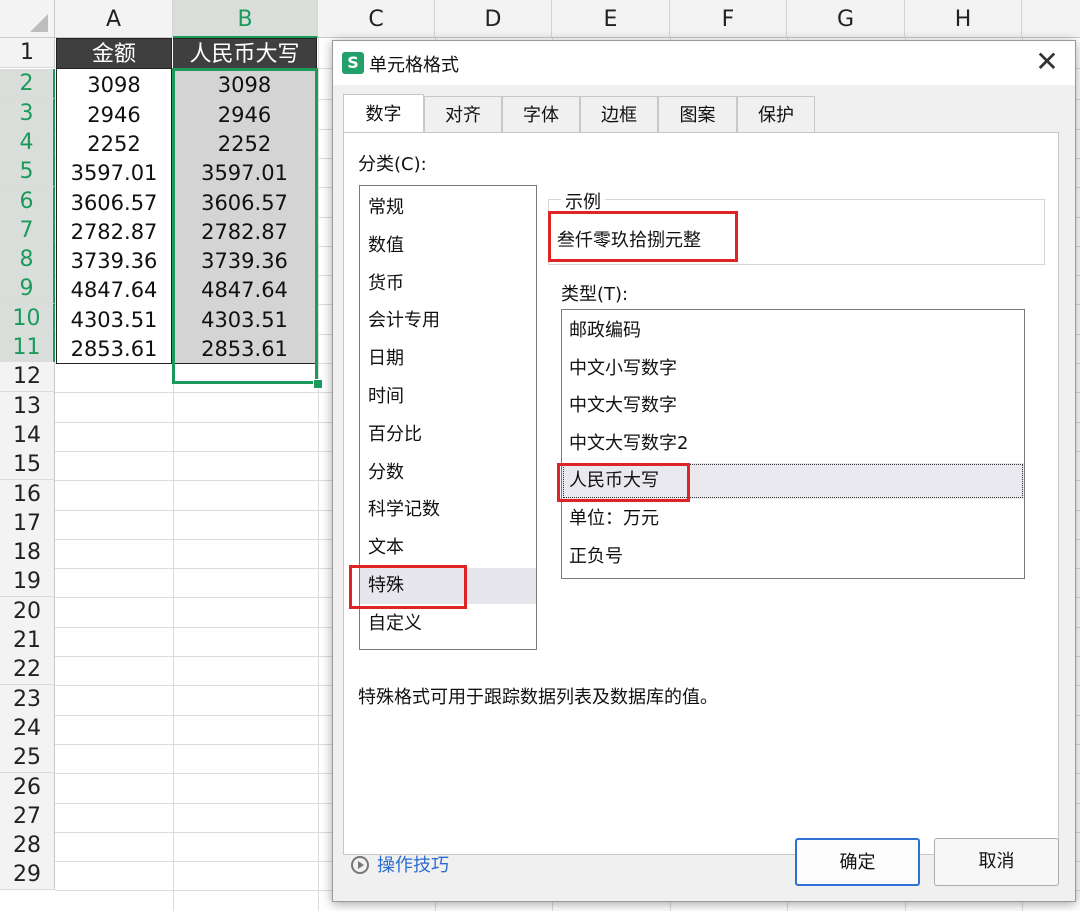 The height and width of the screenshot is (911, 1080). What do you see at coordinates (448, 208) in the screenshot?
I see `category-item: 常规` at bounding box center [448, 208].